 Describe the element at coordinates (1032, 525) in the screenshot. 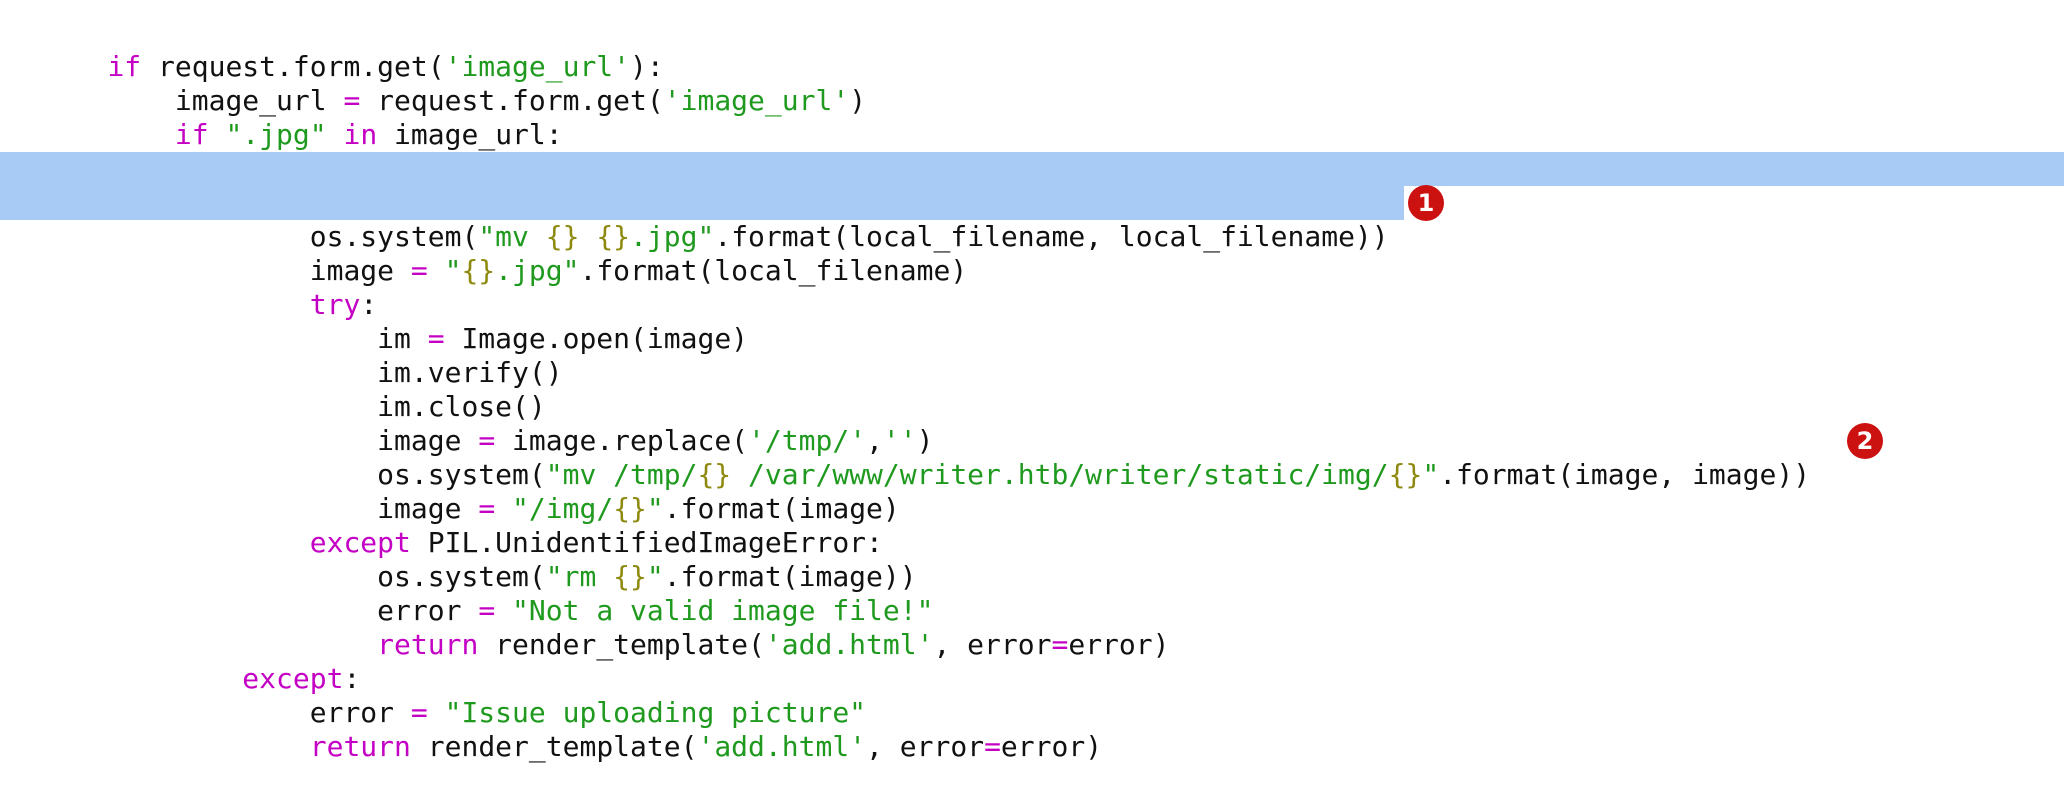

I see `code-line: except PIL.UnidentifiedImageError:` at that location.